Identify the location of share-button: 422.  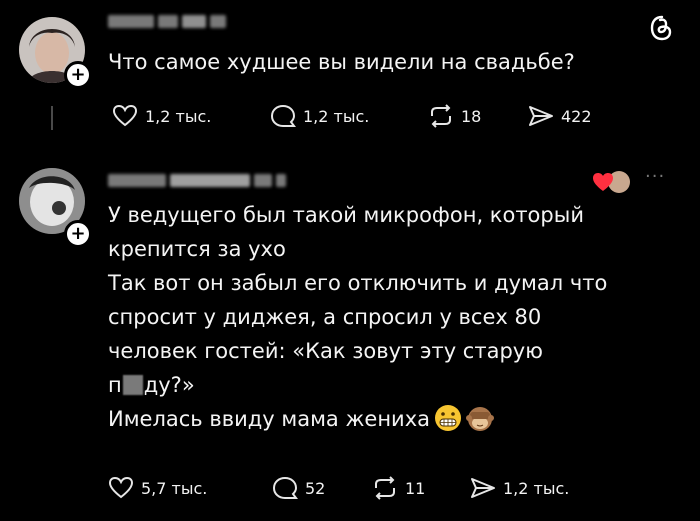
(560, 116).